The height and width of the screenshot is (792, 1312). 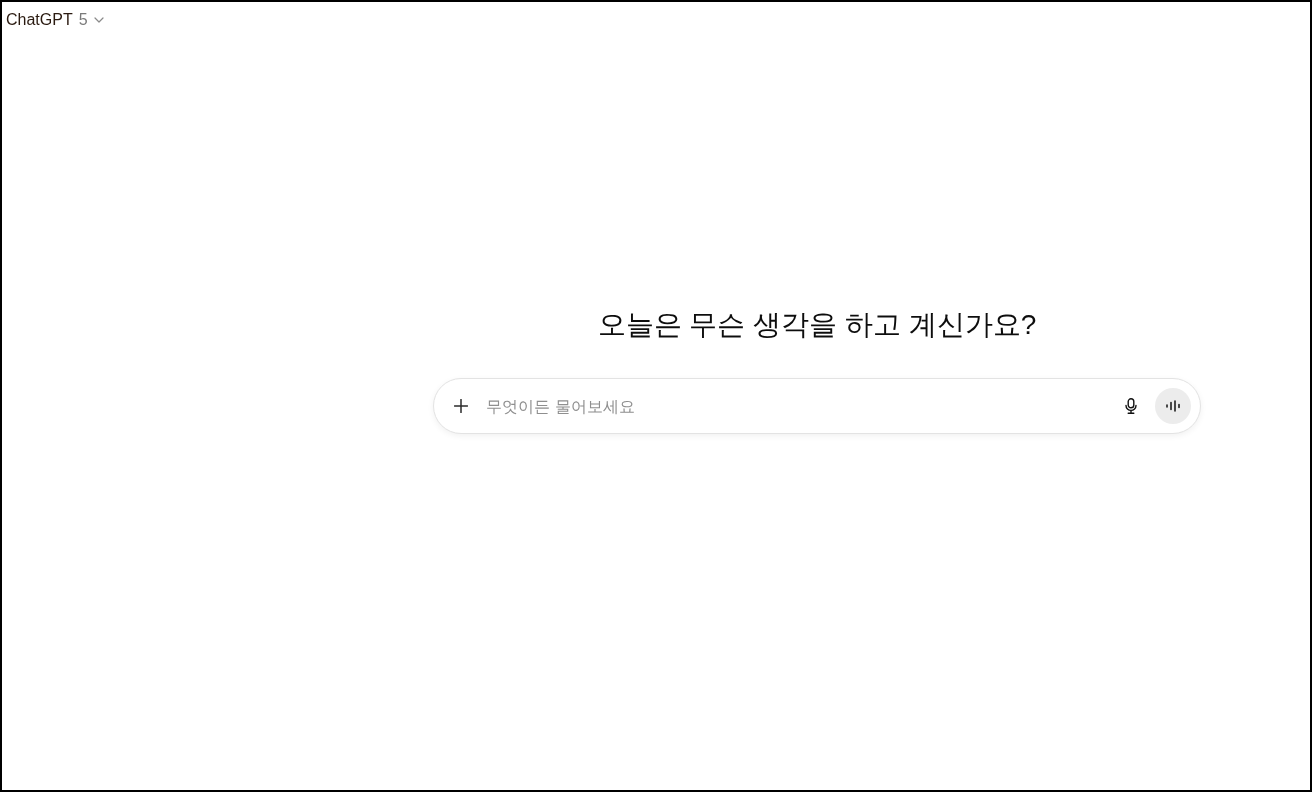 I want to click on composer-bar: 무엇이든 물어보세요, so click(x=817, y=406).